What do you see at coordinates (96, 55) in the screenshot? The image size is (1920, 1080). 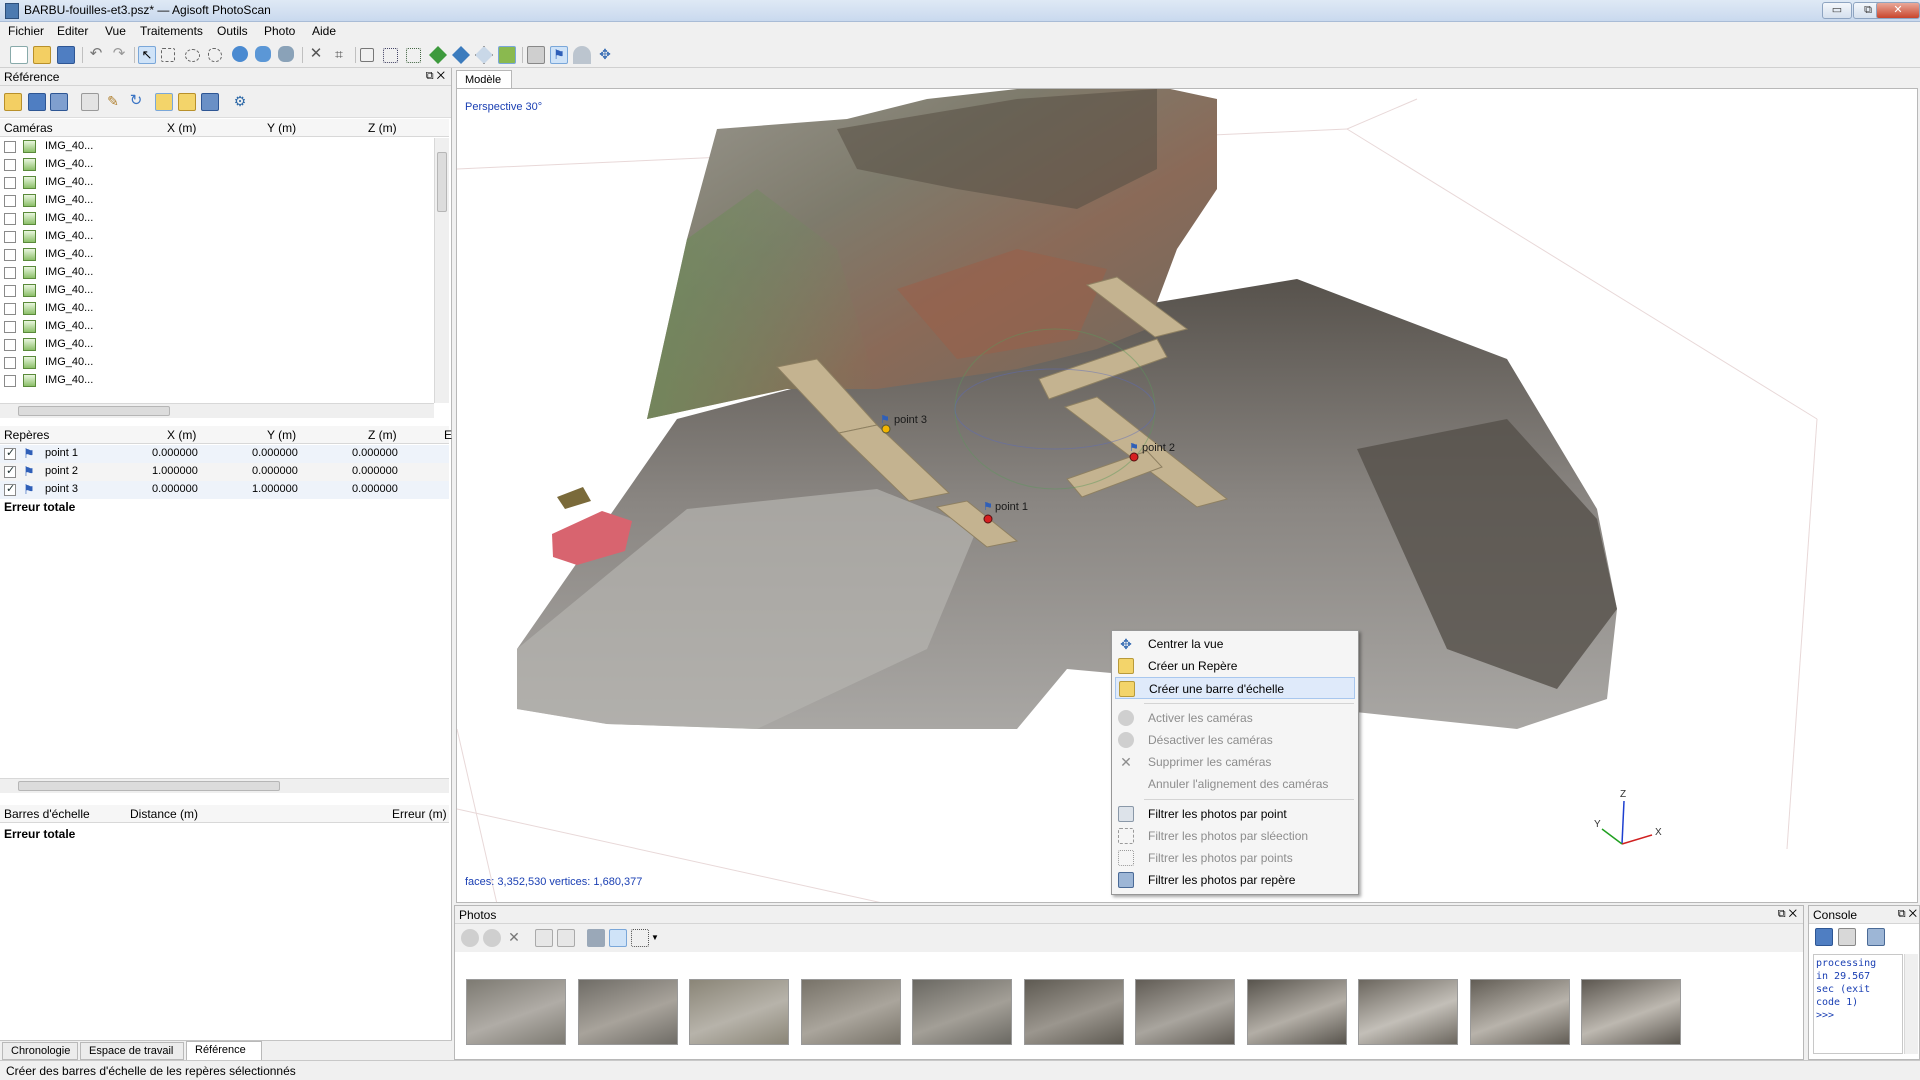 I see `undo-icon: ↶` at bounding box center [96, 55].